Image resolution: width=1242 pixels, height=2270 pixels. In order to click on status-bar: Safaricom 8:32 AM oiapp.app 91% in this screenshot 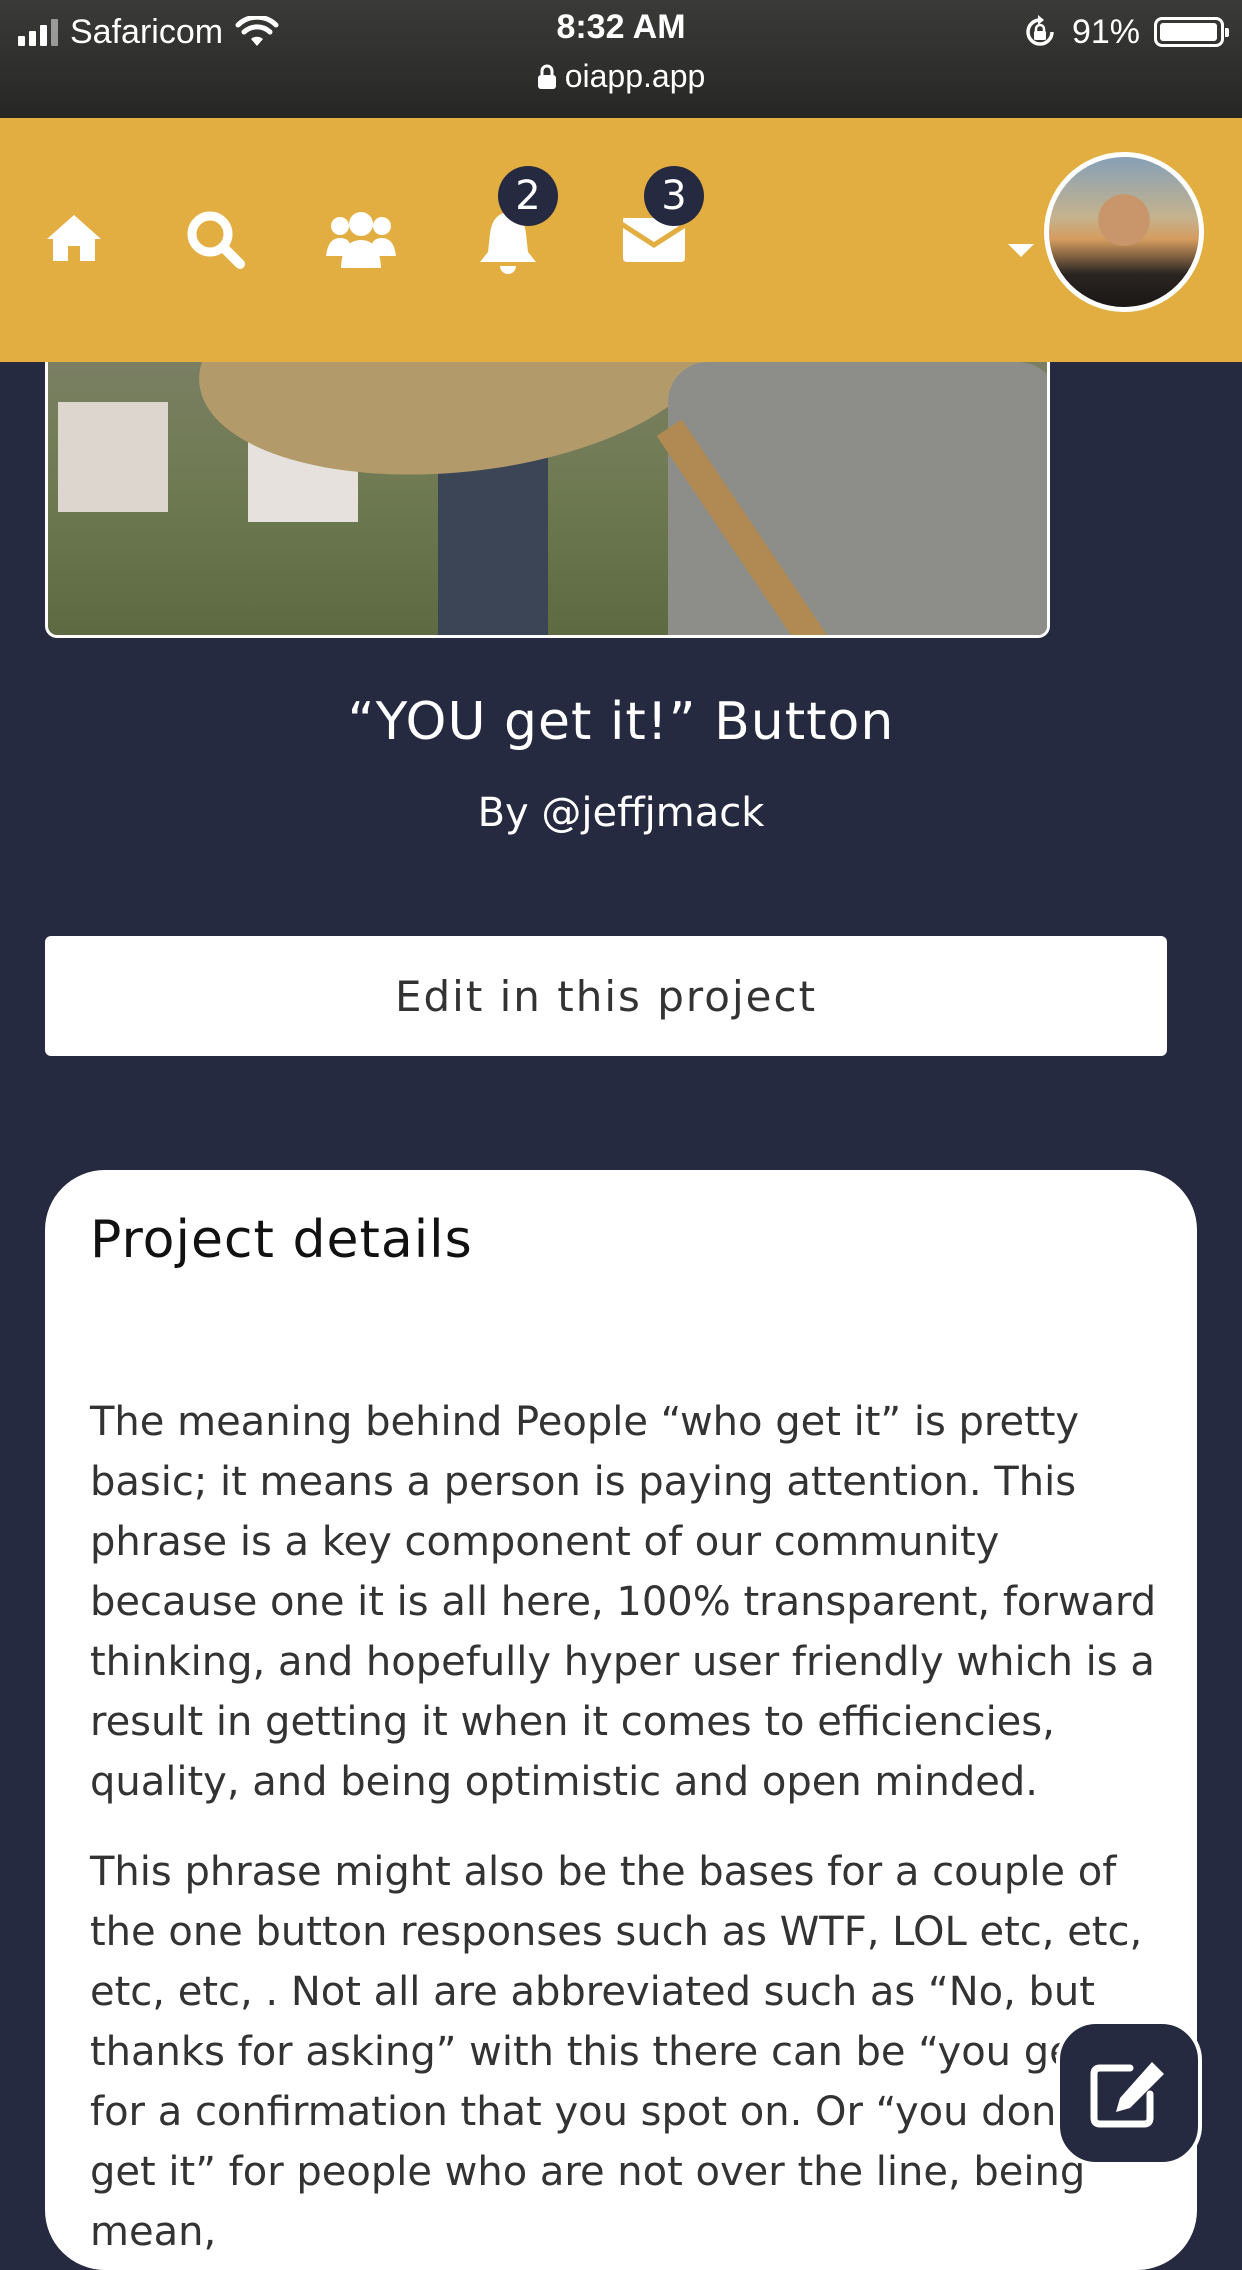, I will do `click(621, 59)`.